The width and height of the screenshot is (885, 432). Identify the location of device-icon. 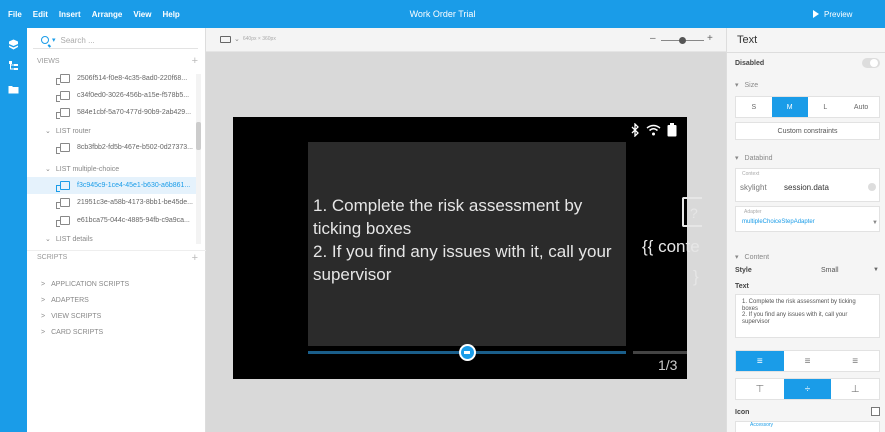
(225, 39).